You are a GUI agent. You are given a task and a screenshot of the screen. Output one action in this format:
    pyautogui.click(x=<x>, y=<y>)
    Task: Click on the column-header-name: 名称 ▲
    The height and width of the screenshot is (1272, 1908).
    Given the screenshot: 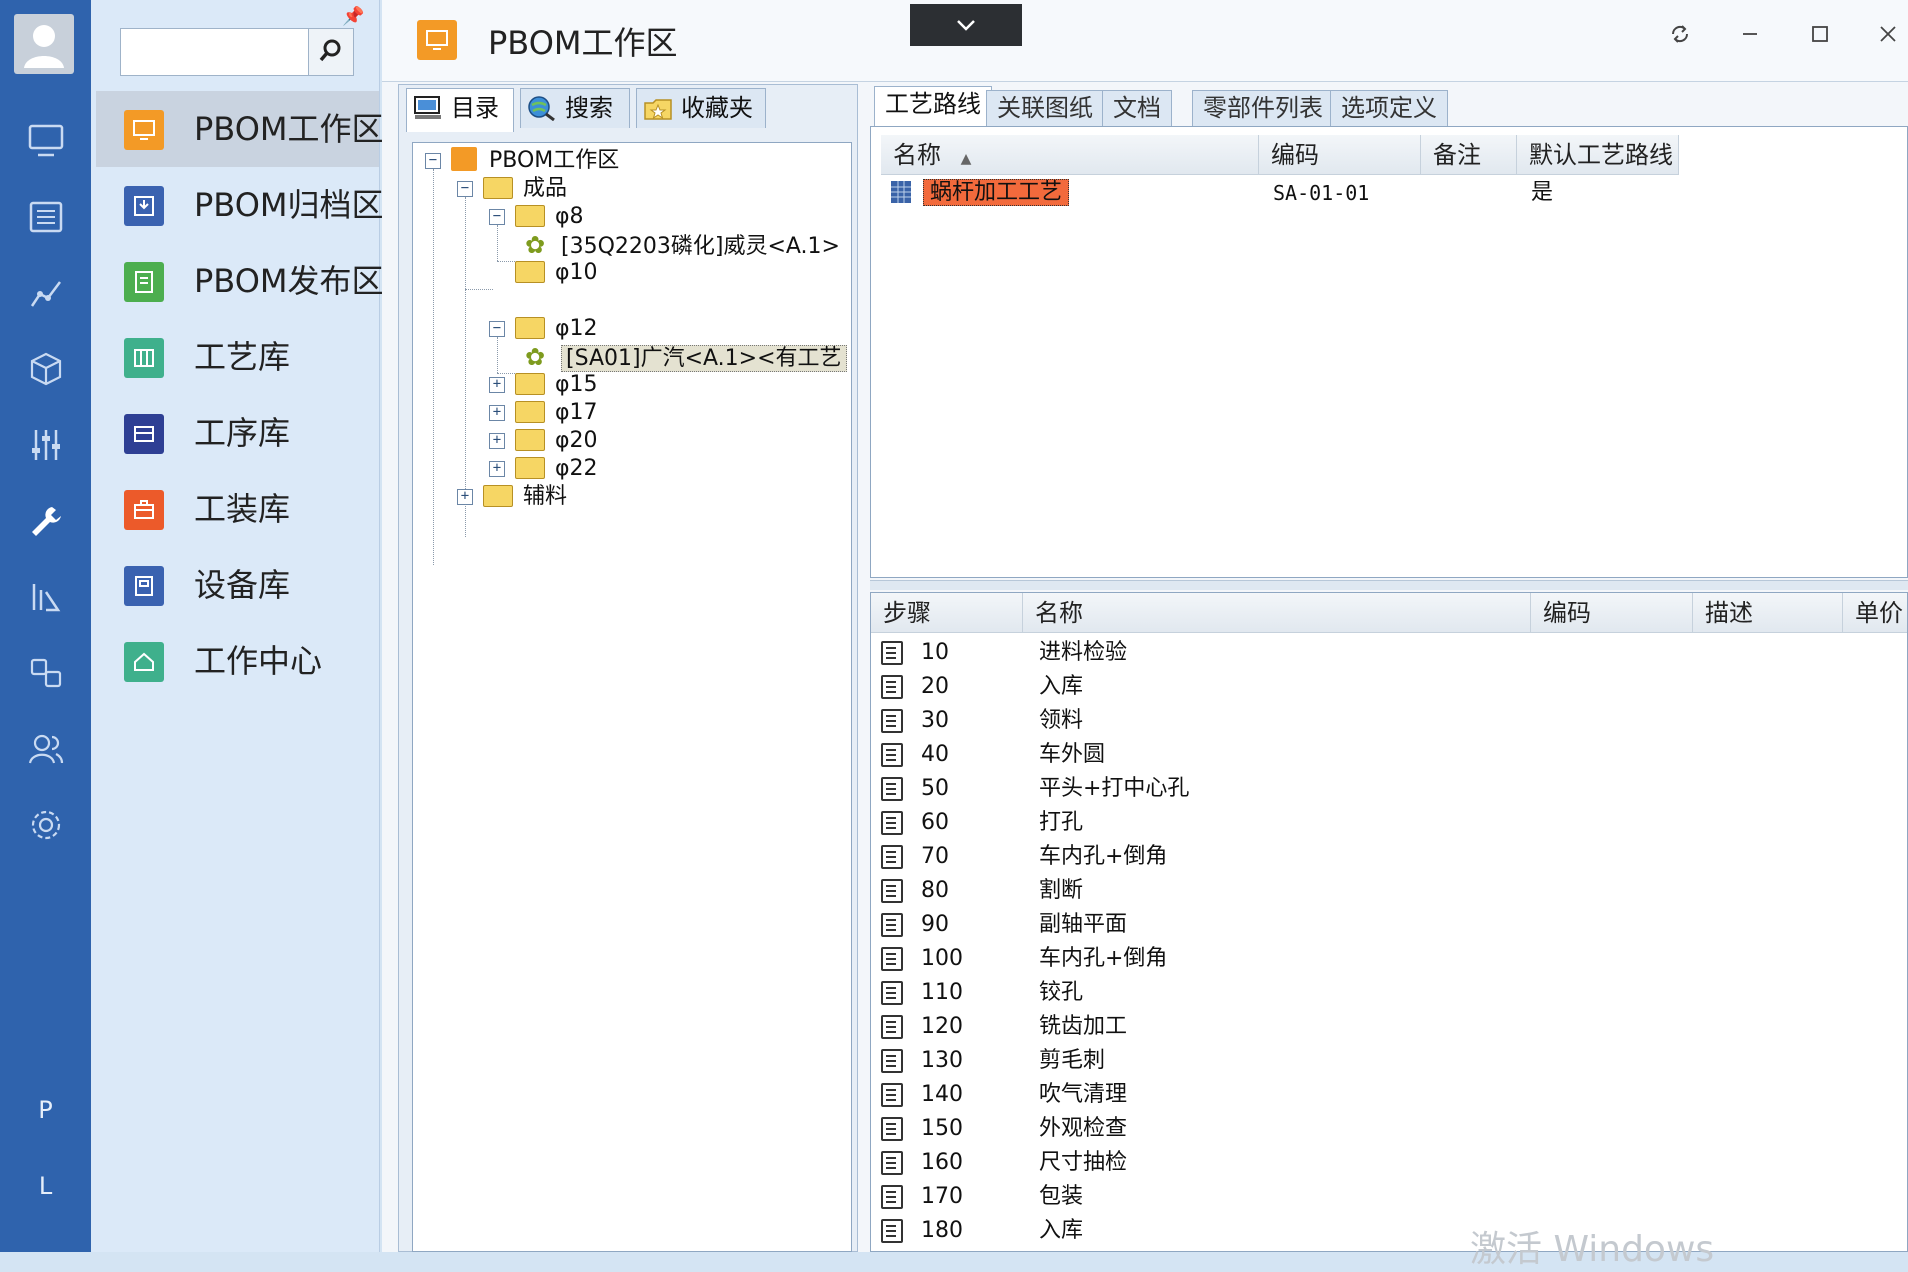 What is the action you would take?
    pyautogui.click(x=1070, y=155)
    